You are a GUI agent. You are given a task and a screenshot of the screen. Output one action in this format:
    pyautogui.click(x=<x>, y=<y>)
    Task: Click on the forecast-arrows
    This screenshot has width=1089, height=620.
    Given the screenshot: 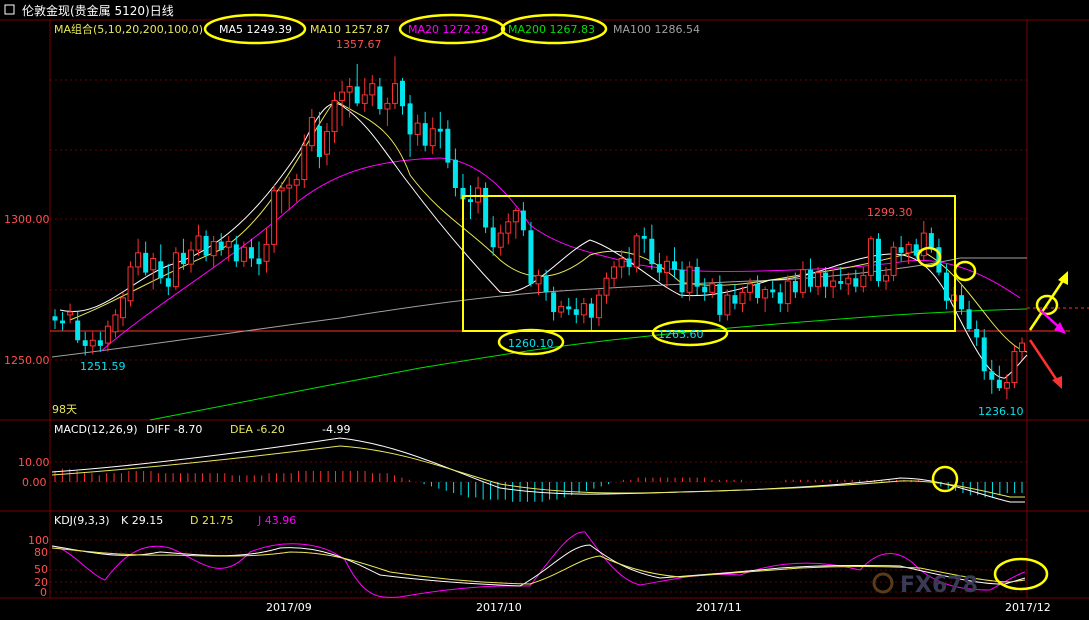 What is the action you would take?
    pyautogui.click(x=1048, y=330)
    